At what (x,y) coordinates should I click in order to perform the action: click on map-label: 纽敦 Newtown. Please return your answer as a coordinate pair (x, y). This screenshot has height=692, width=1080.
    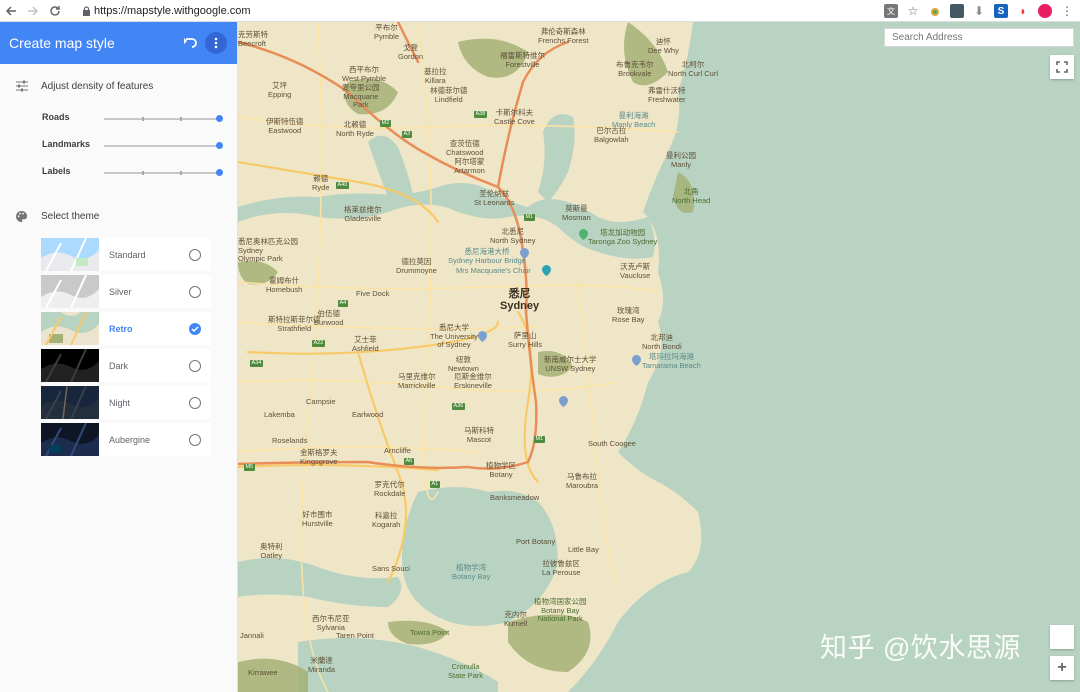
    Looking at the image, I should click on (463, 364).